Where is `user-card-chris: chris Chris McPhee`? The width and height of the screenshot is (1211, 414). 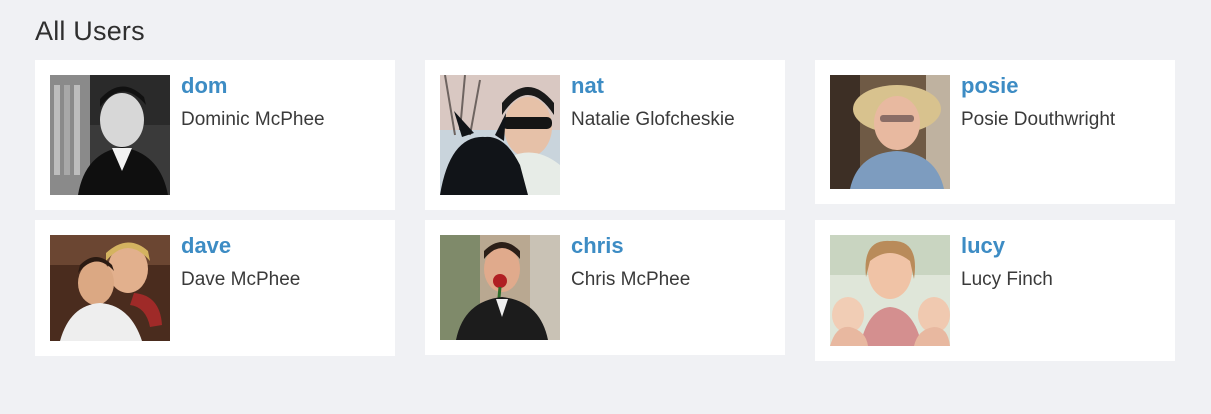 user-card-chris: chris Chris McPhee is located at coordinates (605, 287).